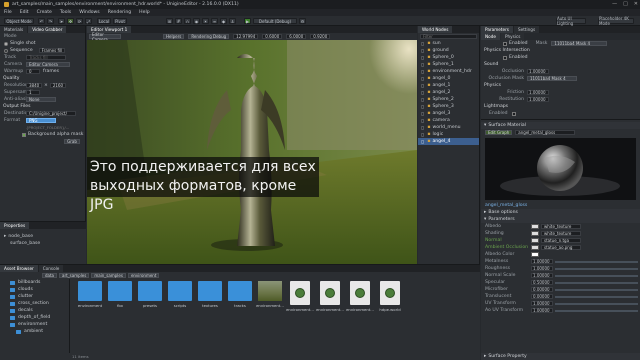 The image size is (640, 360). Describe the element at coordinates (435, 29) in the screenshot. I see `tab-world-nodes: World Nodes` at that location.